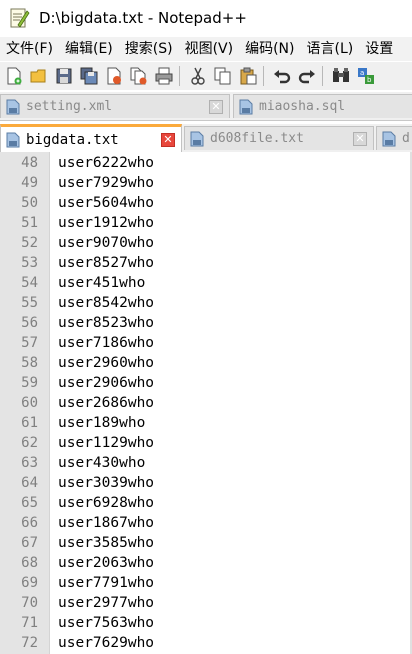 The image size is (412, 654). What do you see at coordinates (101, 463) in the screenshot?
I see `line-content: user430who` at bounding box center [101, 463].